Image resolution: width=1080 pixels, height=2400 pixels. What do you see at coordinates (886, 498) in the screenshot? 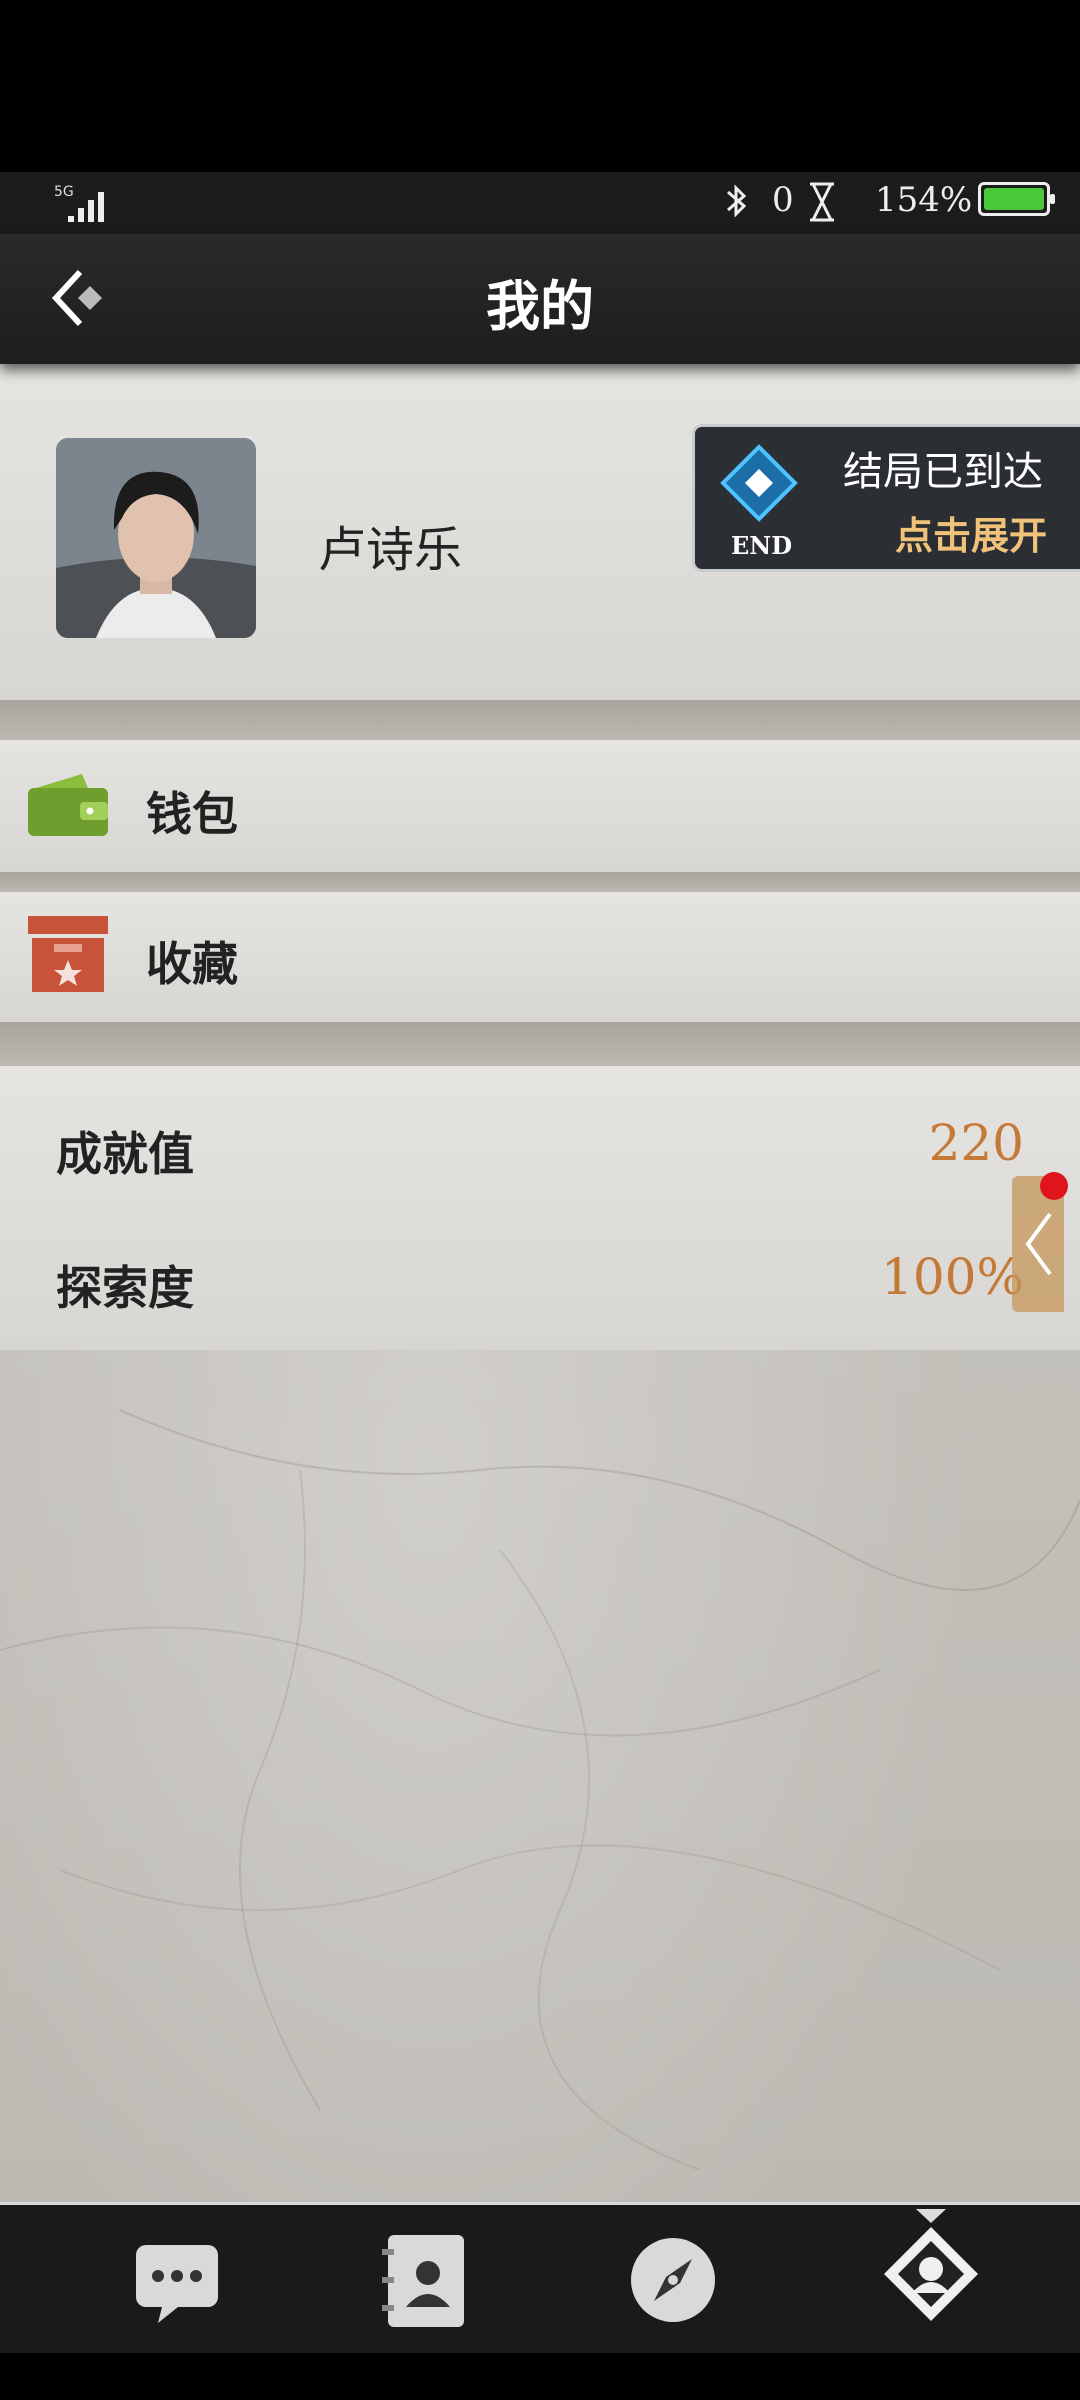
I see `ending-reached-badge: END 结局已到达 点击展开` at bounding box center [886, 498].